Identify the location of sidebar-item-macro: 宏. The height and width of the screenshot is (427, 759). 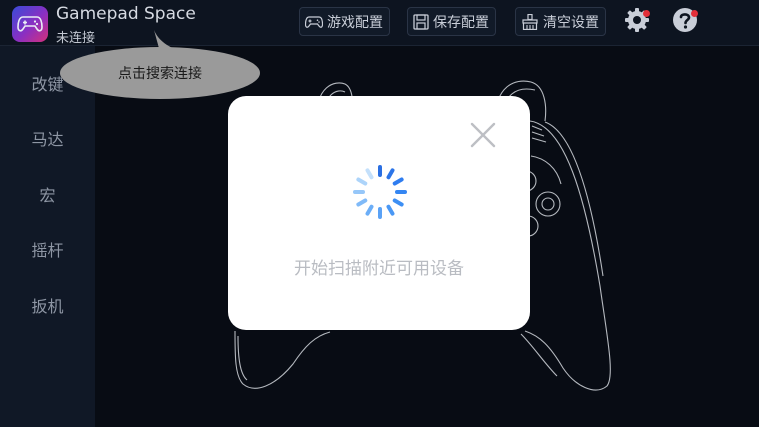
(47, 194).